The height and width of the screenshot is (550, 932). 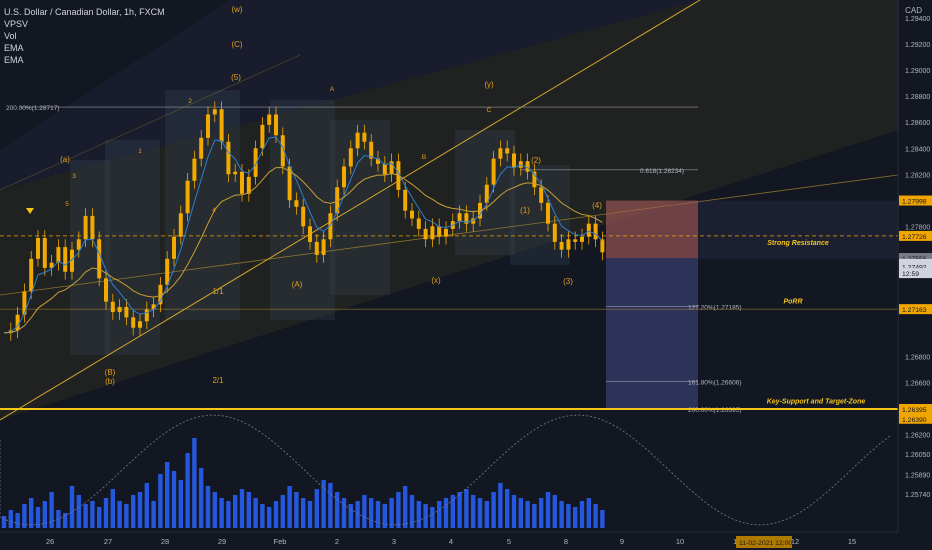 I want to click on y-tick-label: 1.28200, so click(x=917, y=175).